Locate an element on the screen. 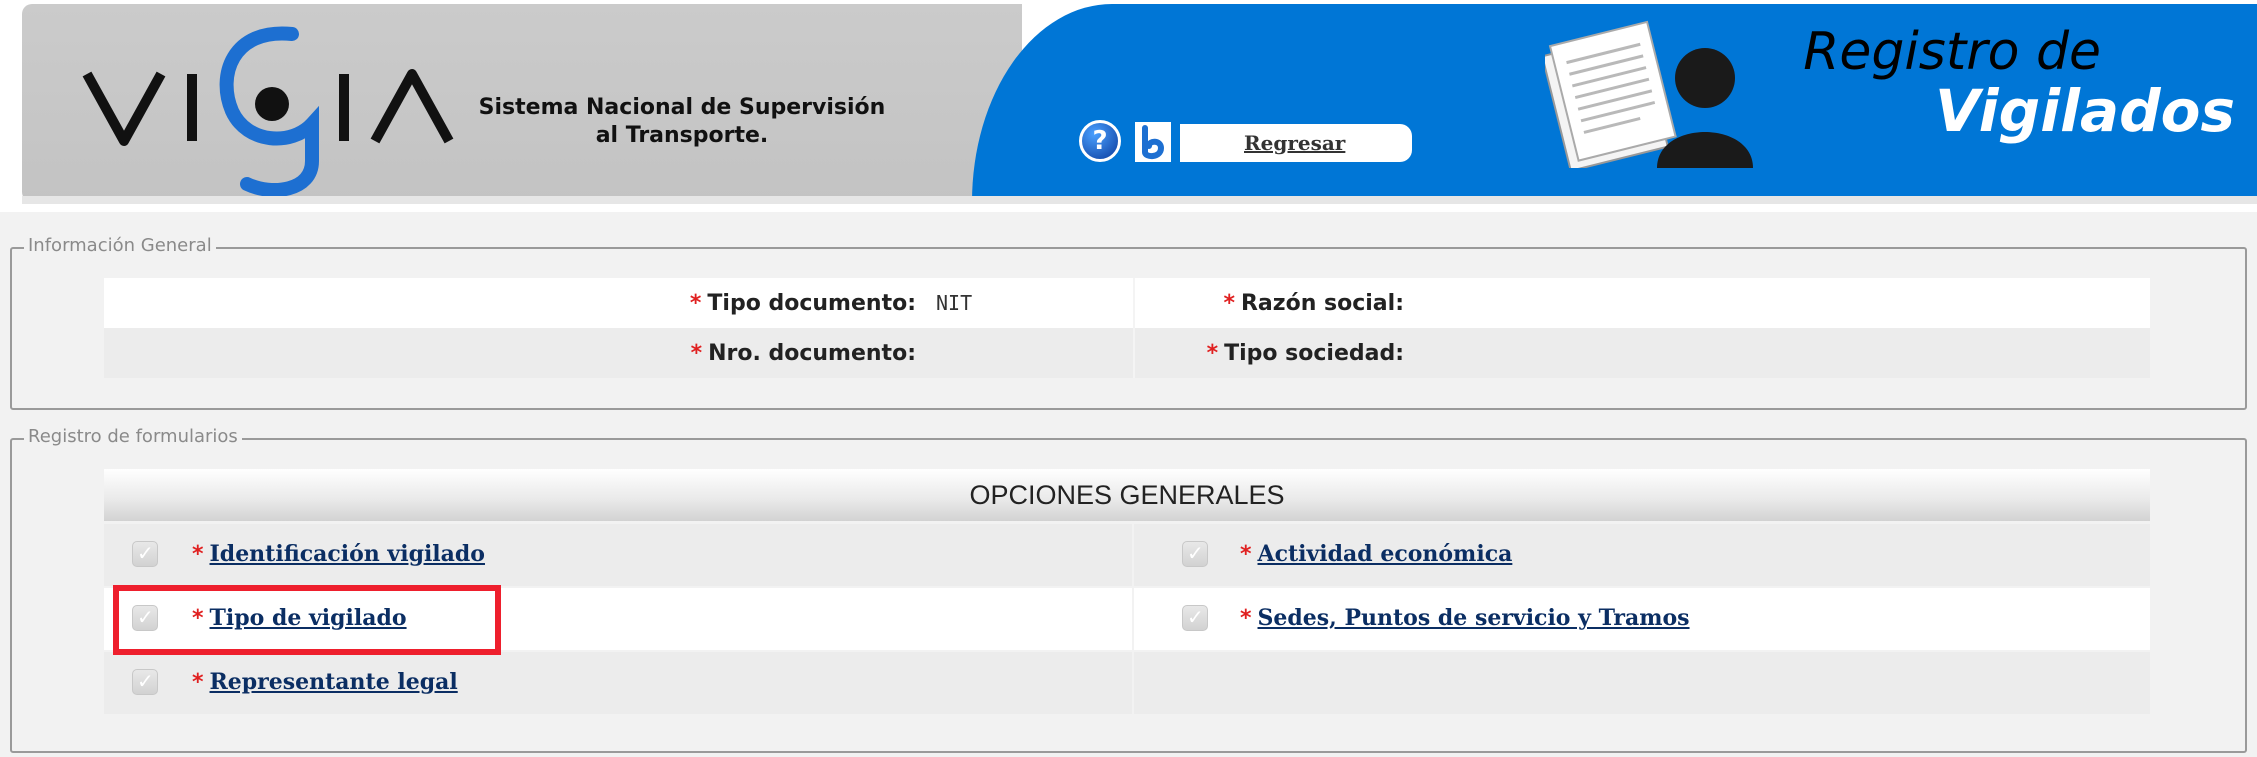  back-link-container: Regresar is located at coordinates (1296, 143).